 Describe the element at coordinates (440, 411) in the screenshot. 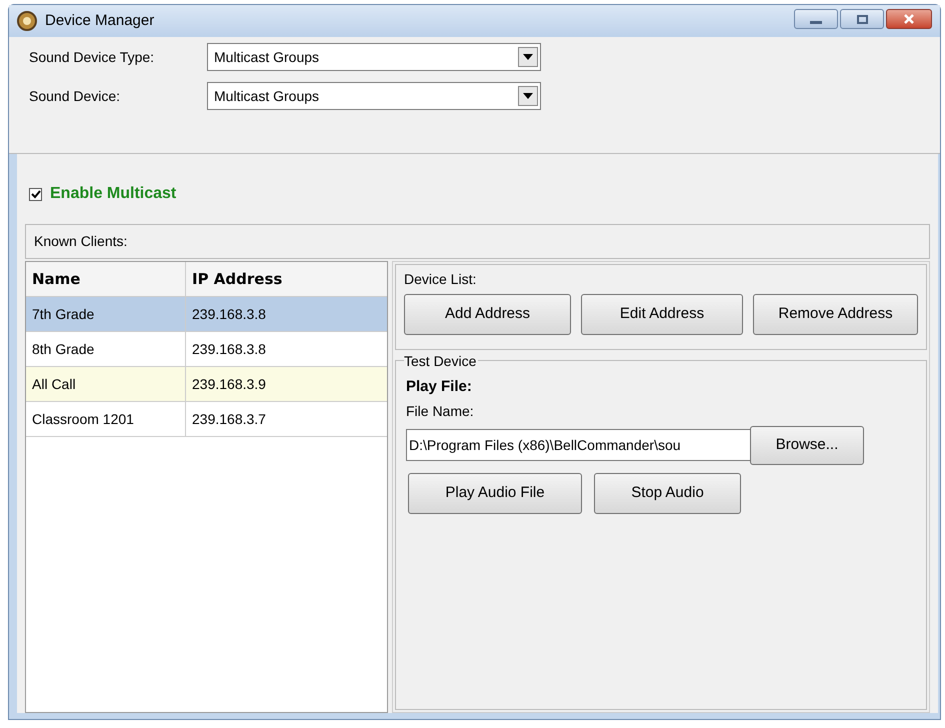

I see `field-label: File Name:` at that location.